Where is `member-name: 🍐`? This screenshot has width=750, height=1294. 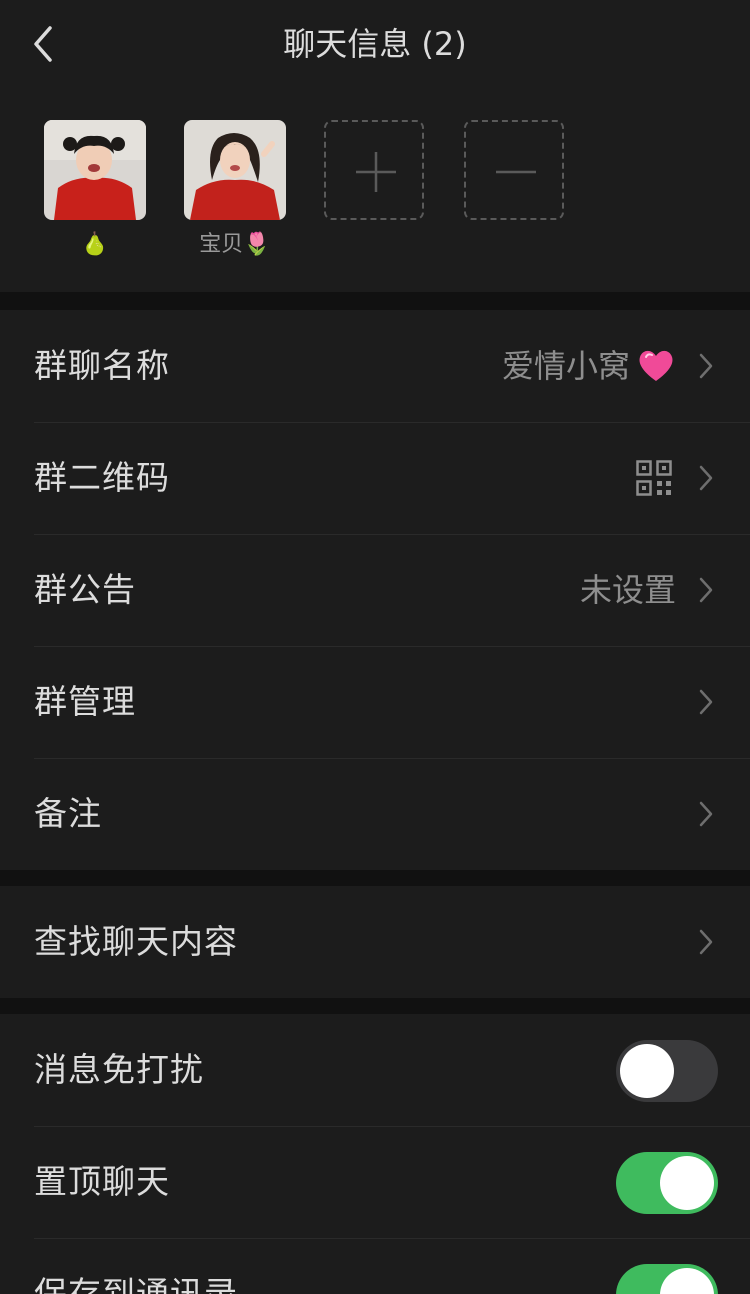 member-name: 🍐 is located at coordinates (95, 244).